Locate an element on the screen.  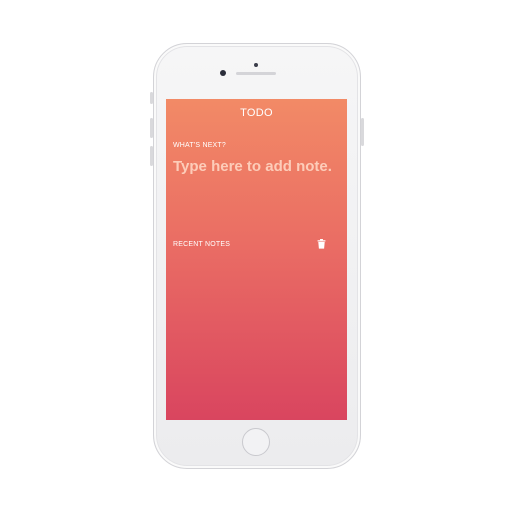
trash-icon is located at coordinates (321, 245).